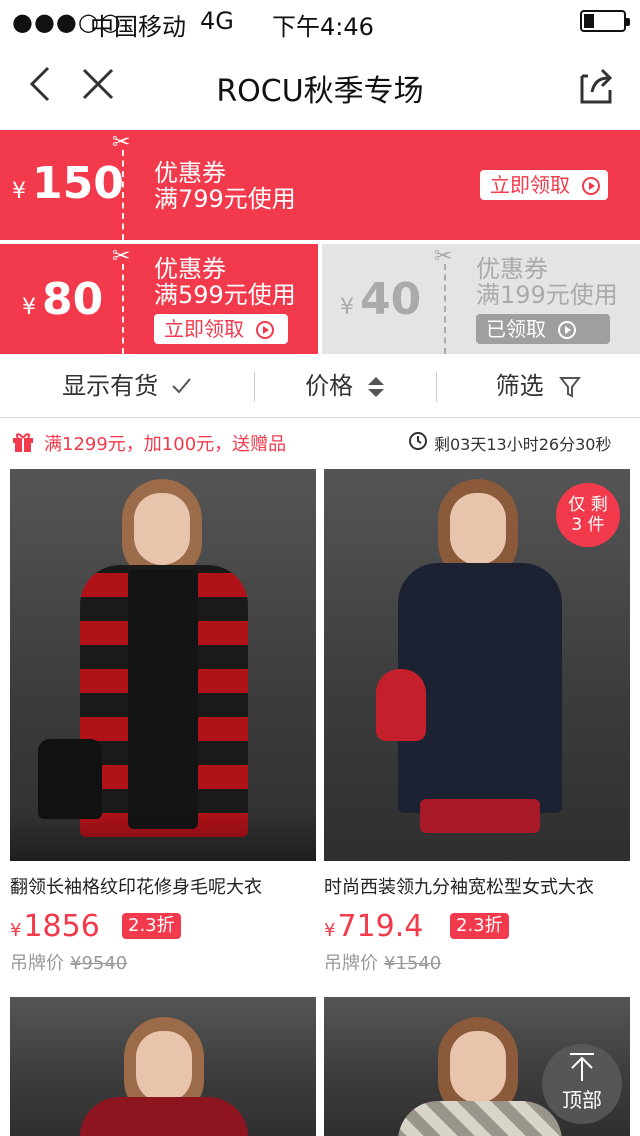 Image resolution: width=640 pixels, height=1136 pixels. What do you see at coordinates (225, 199) in the screenshot?
I see `coupon-condition: 满799元使用` at bounding box center [225, 199].